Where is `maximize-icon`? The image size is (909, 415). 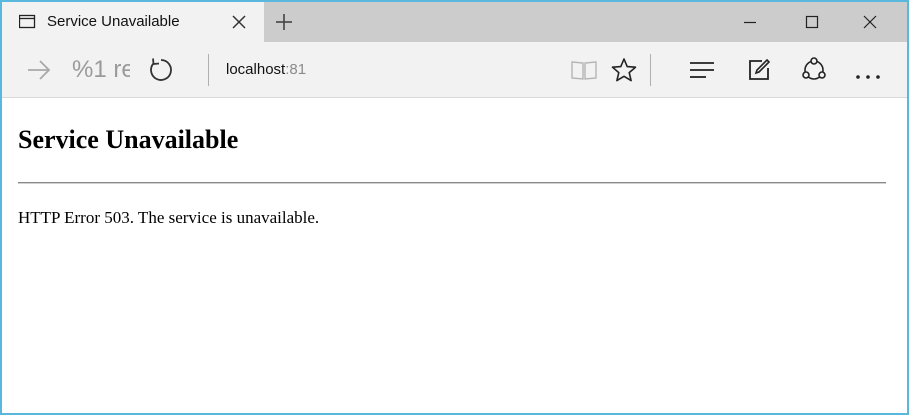 maximize-icon is located at coordinates (812, 22).